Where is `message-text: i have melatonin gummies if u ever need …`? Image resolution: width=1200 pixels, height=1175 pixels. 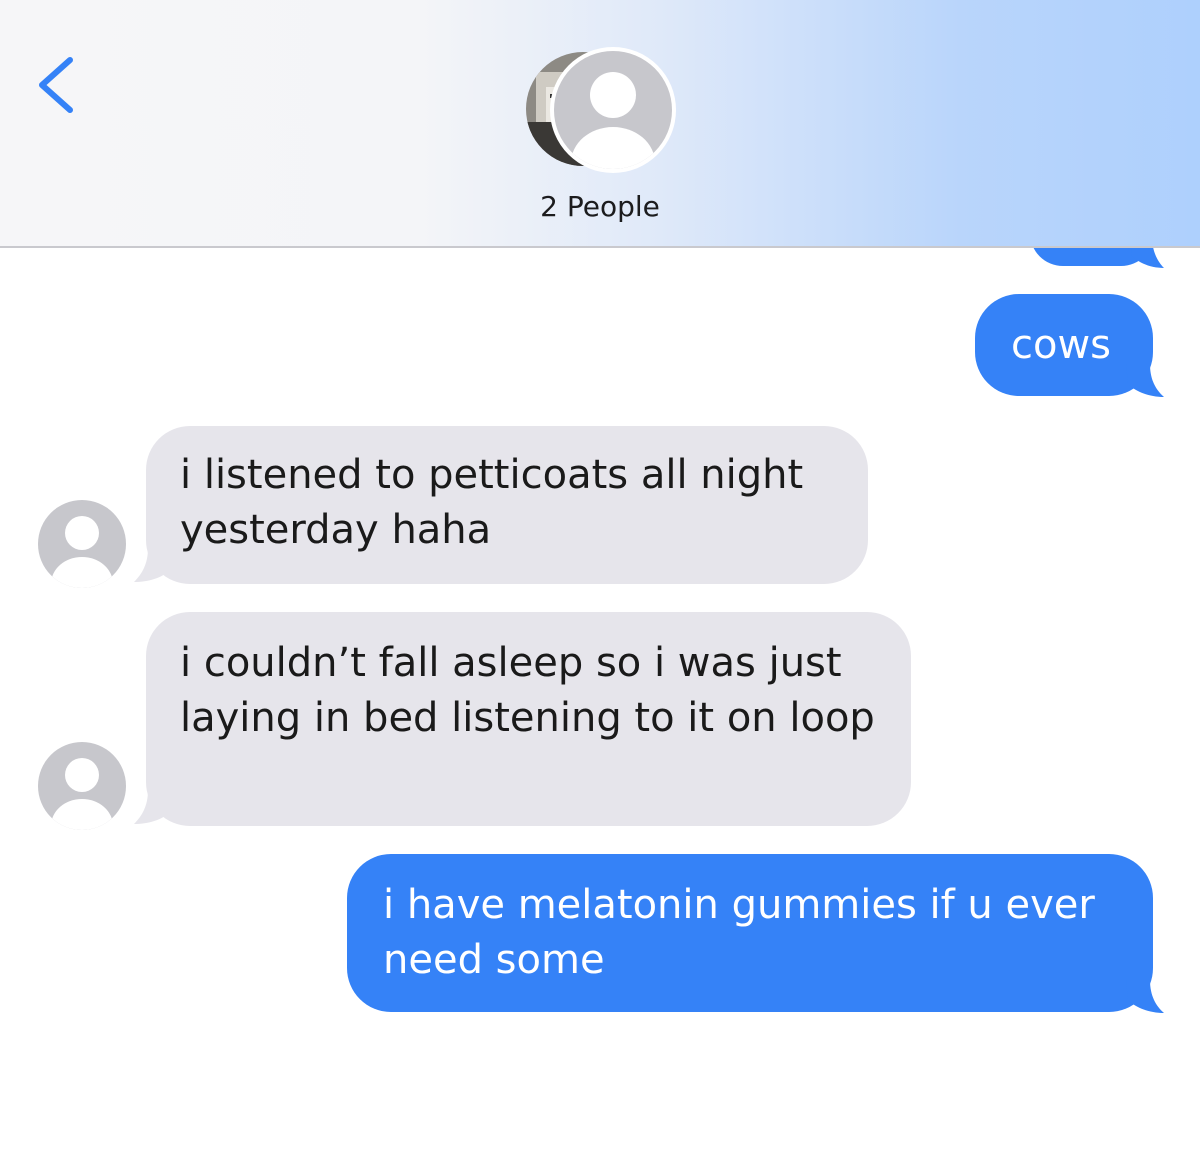 message-text: i have melatonin gummies if u ever need … is located at coordinates (739, 932).